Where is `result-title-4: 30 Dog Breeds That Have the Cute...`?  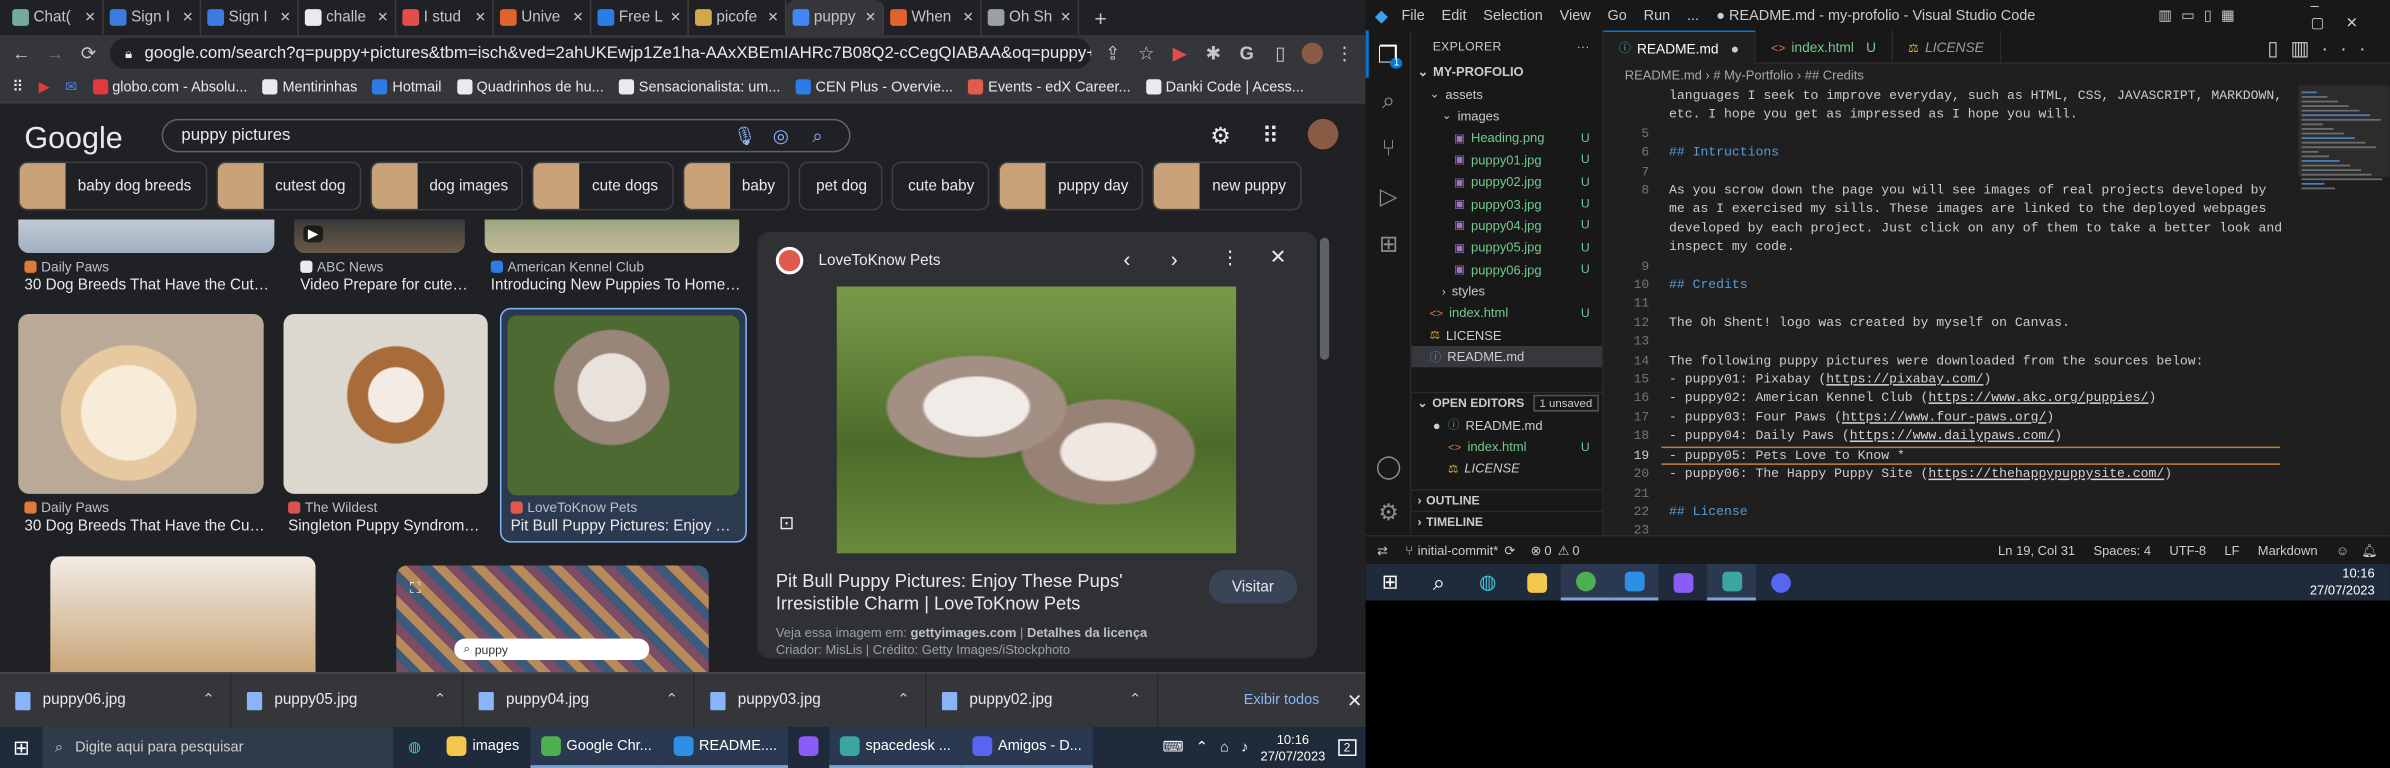 result-title-4: 30 Dog Breeds That Have the Cute... is located at coordinates (144, 526).